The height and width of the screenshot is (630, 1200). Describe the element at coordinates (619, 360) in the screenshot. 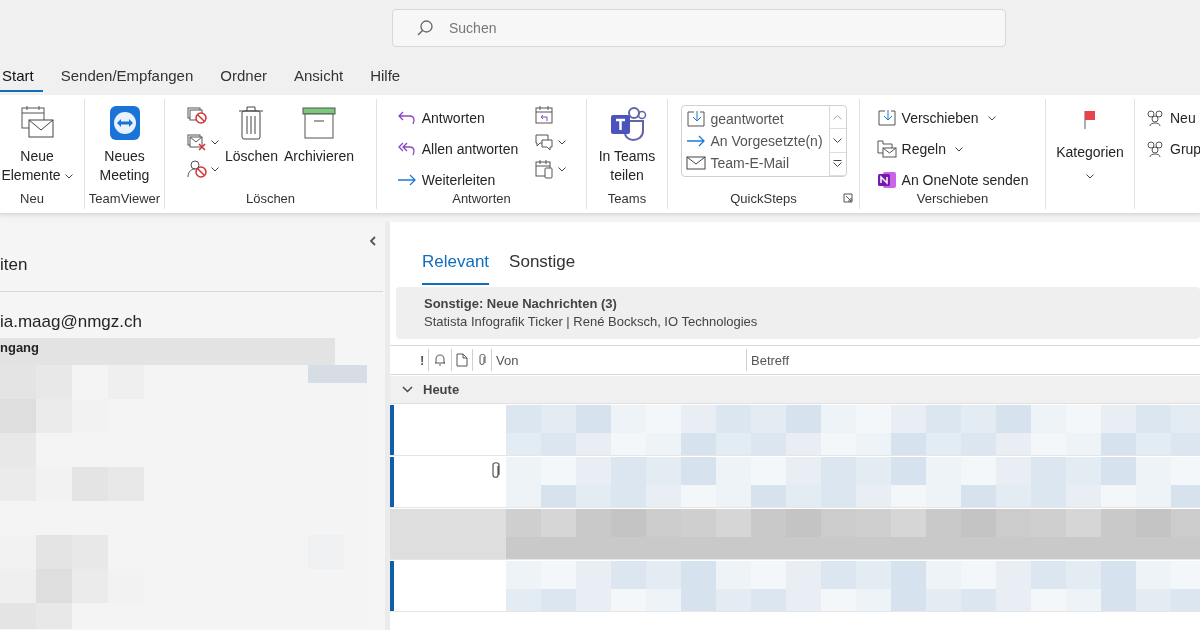

I see `column-header: Von` at that location.